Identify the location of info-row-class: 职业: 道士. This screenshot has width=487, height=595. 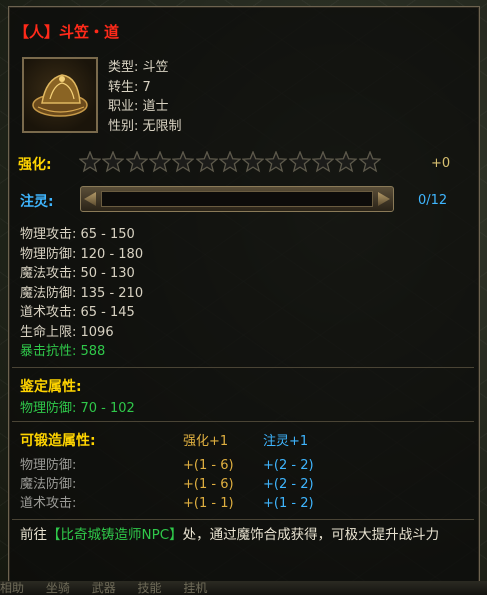
(145, 107).